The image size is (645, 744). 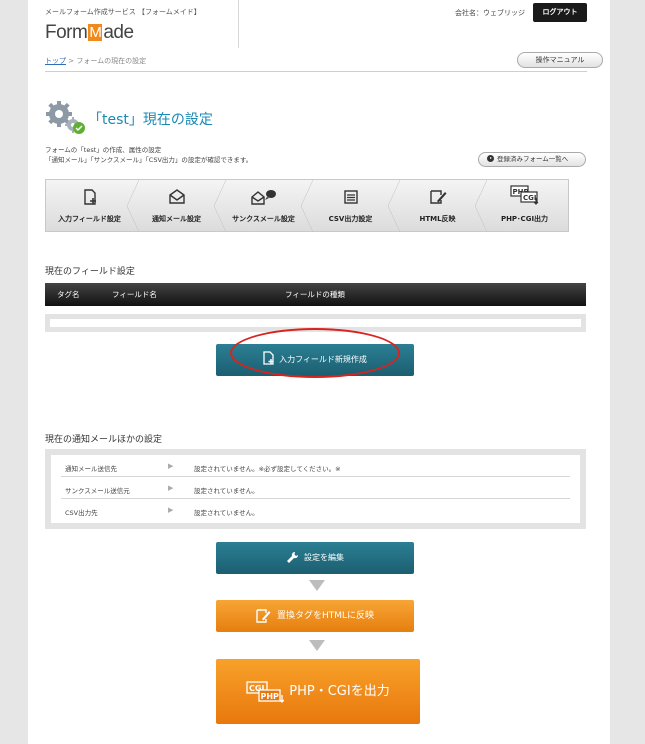 I want to click on page-title: 「test」現在の設定, so click(x=150, y=120).